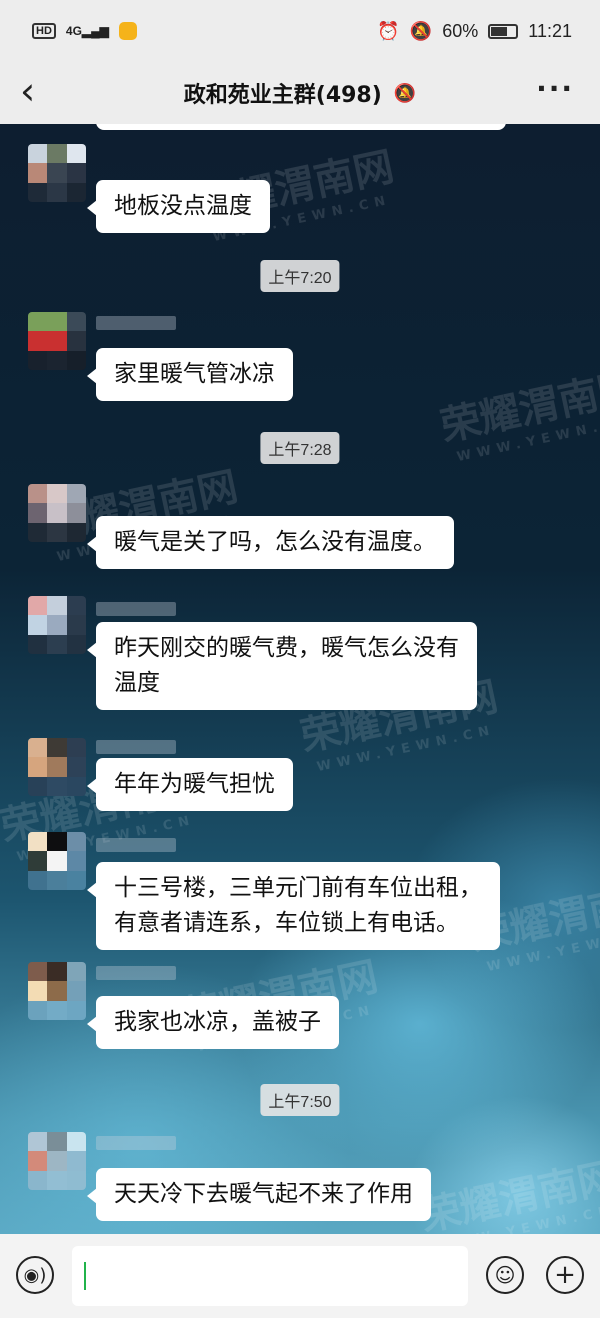  Describe the element at coordinates (85, 1276) in the screenshot. I see `text-caret` at that location.